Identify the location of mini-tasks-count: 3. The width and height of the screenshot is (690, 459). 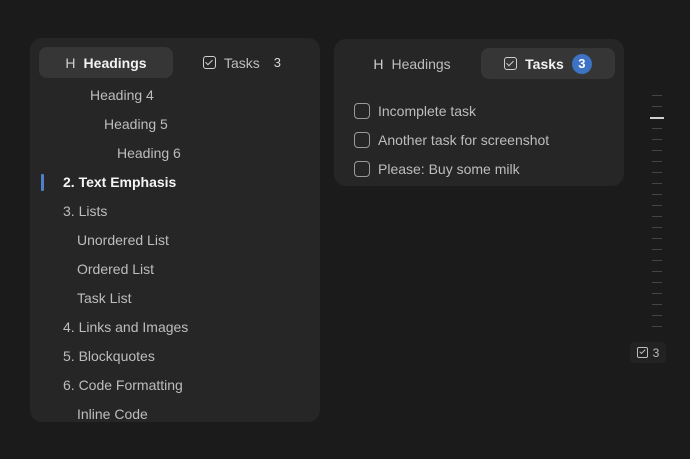
(656, 352).